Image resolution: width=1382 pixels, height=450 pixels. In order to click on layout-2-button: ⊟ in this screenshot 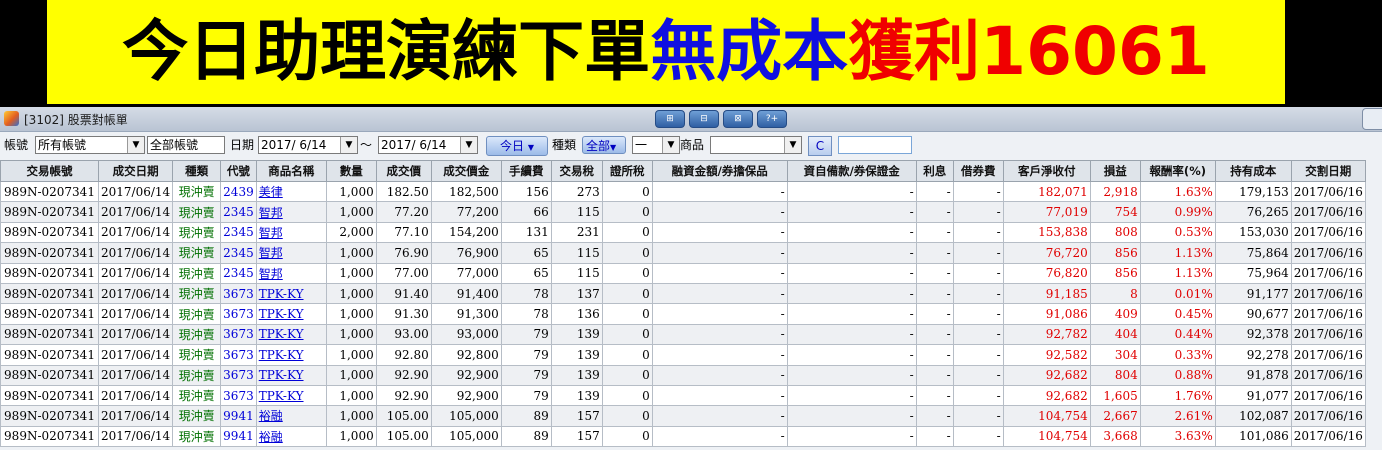, I will do `click(704, 119)`.